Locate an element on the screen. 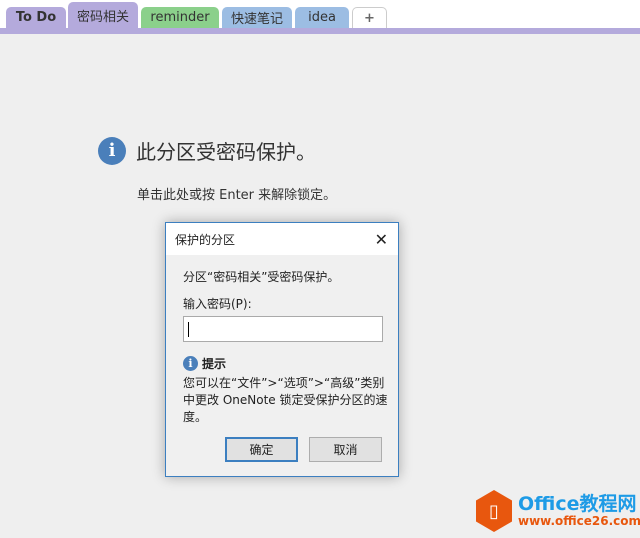  tab-underline is located at coordinates (320, 31).